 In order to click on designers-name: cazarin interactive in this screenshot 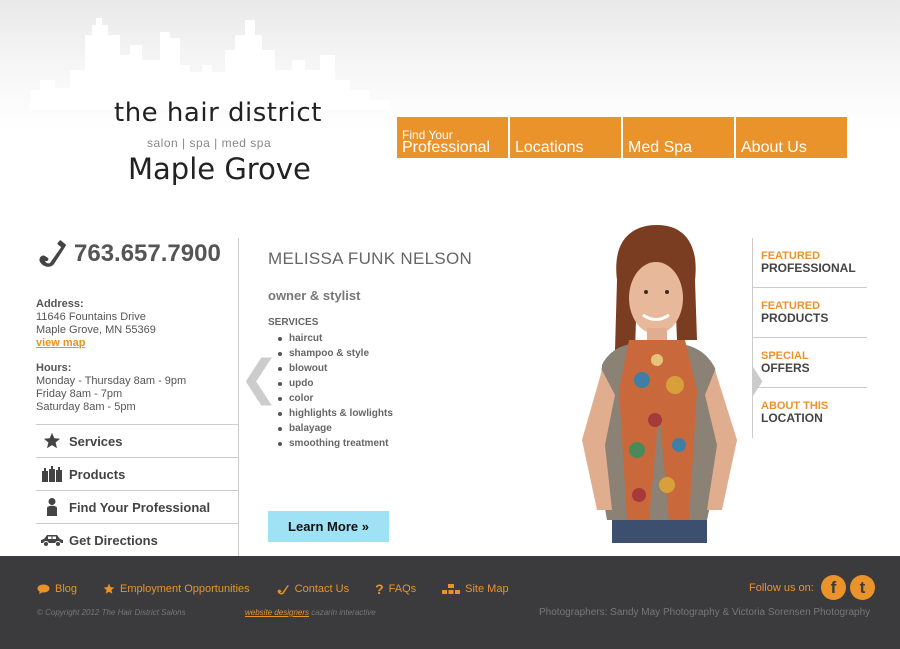, I will do `click(342, 612)`.